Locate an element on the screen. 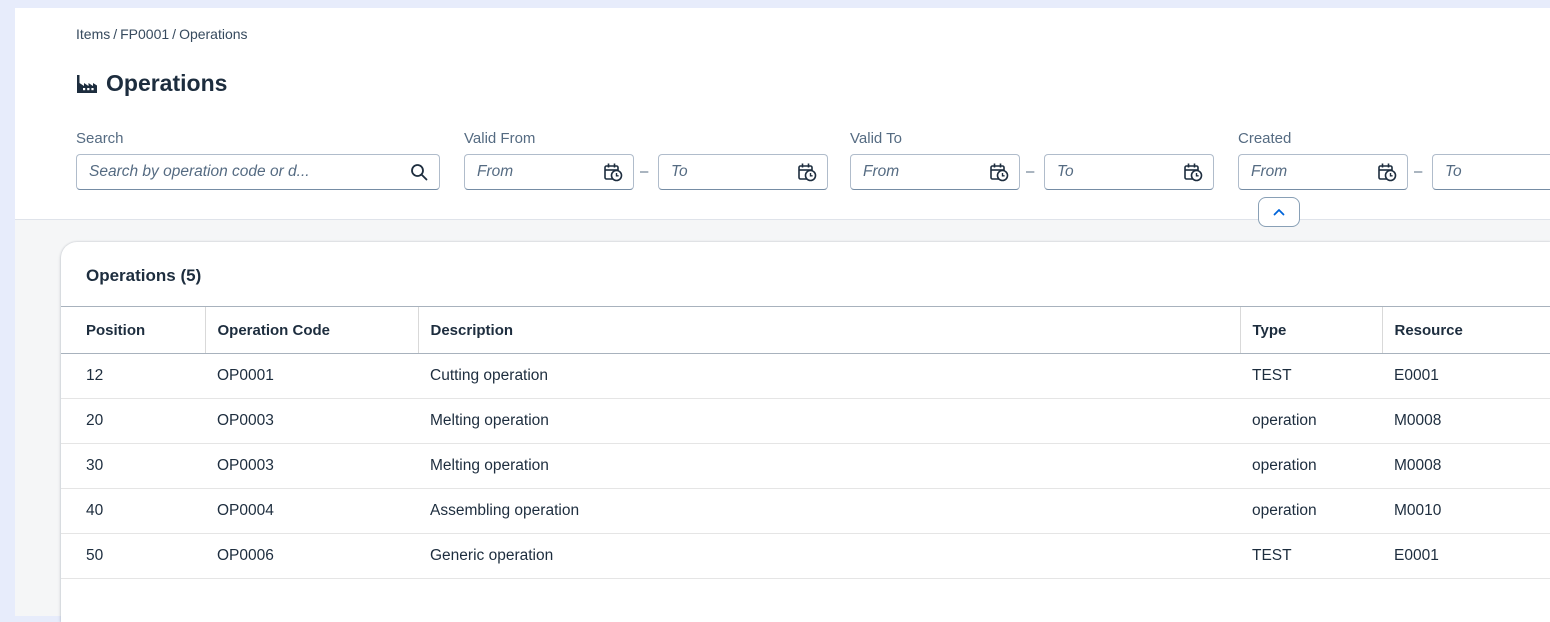 This screenshot has width=1550, height=622. search-label: Search is located at coordinates (100, 138).